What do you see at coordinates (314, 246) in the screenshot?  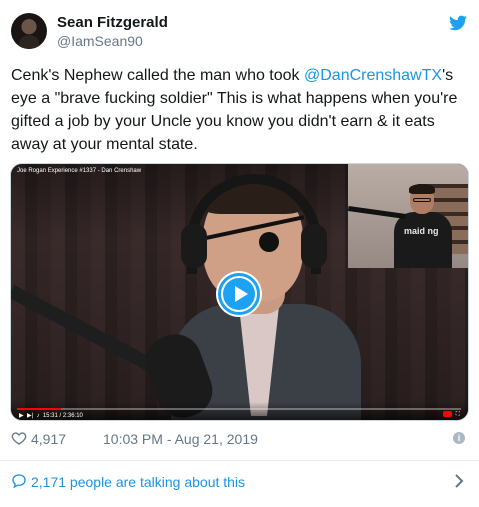 I see `headphone-right` at bounding box center [314, 246].